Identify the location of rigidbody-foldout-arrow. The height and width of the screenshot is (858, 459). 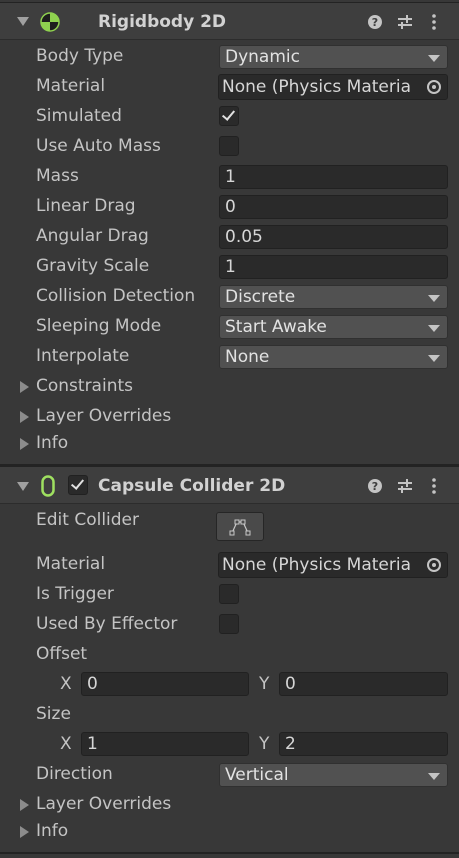
(23, 21).